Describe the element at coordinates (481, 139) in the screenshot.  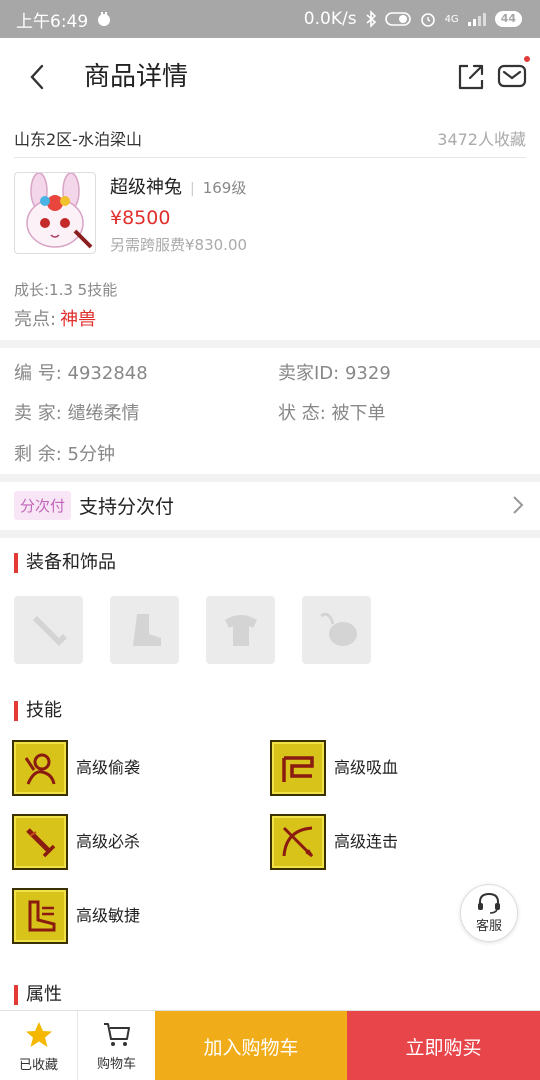
I see `favorite-count: 3472人收藏` at that location.